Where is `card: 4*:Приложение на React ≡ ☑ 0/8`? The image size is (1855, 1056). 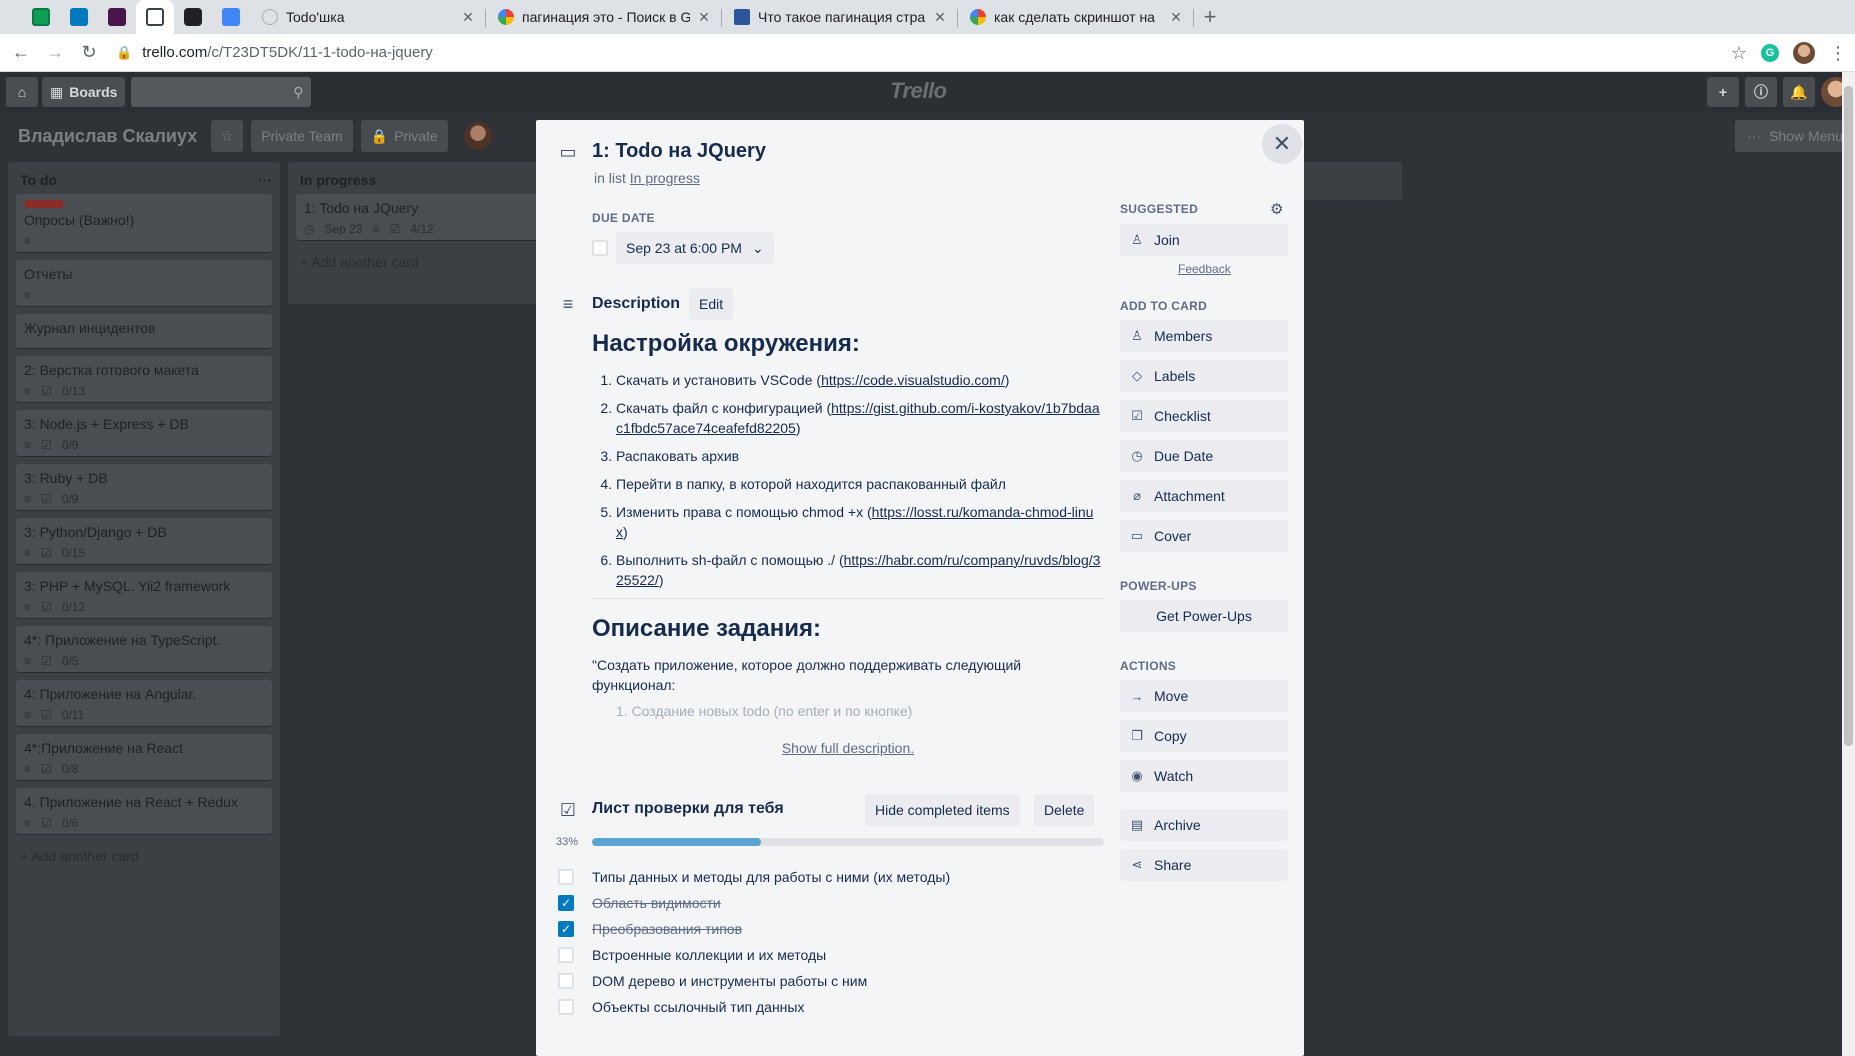
card: 4*:Приложение на React ≡ ☑ 0/8 is located at coordinates (144, 757).